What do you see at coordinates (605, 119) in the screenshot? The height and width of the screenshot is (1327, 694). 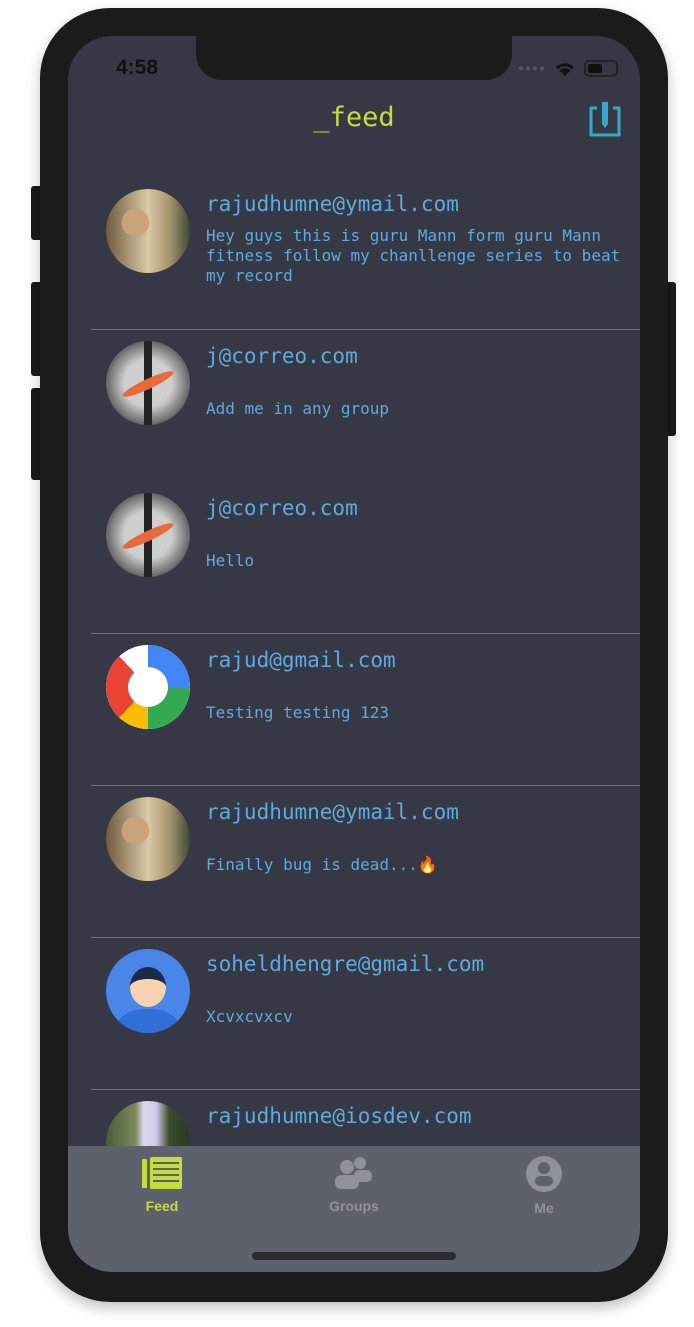 I see `compose-icon` at bounding box center [605, 119].